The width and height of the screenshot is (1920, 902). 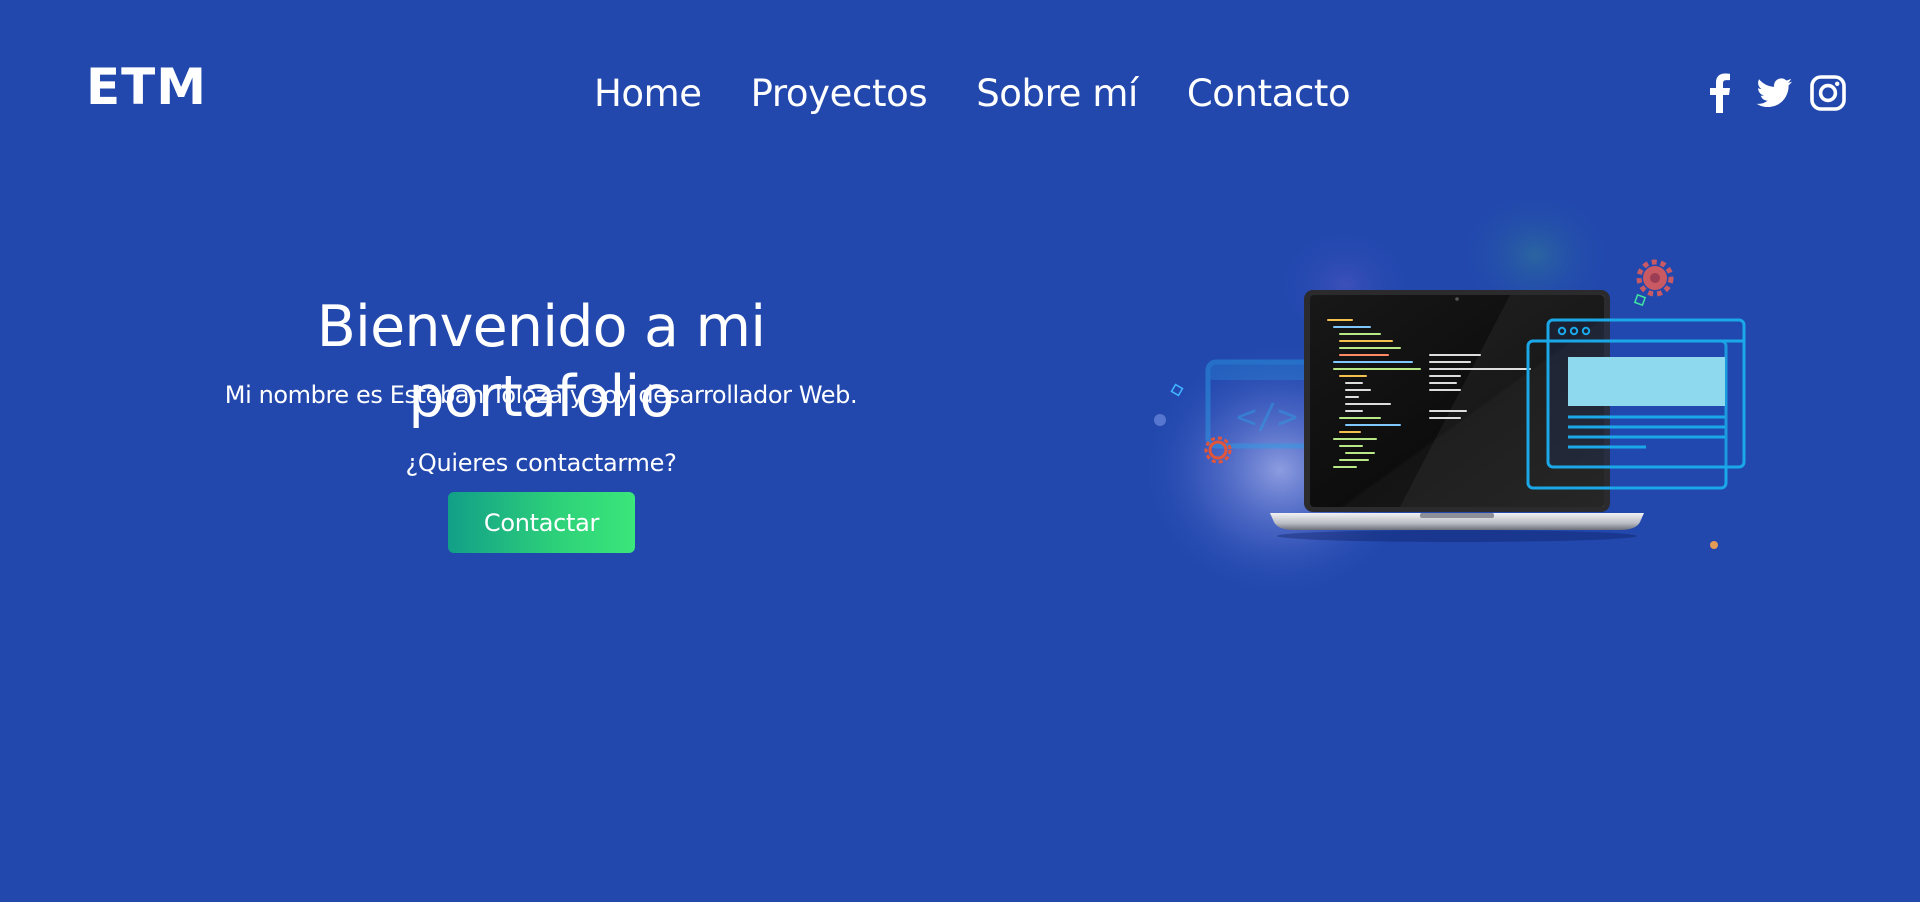 What do you see at coordinates (839, 94) in the screenshot?
I see `nav-link-proyectos: Proyectos` at bounding box center [839, 94].